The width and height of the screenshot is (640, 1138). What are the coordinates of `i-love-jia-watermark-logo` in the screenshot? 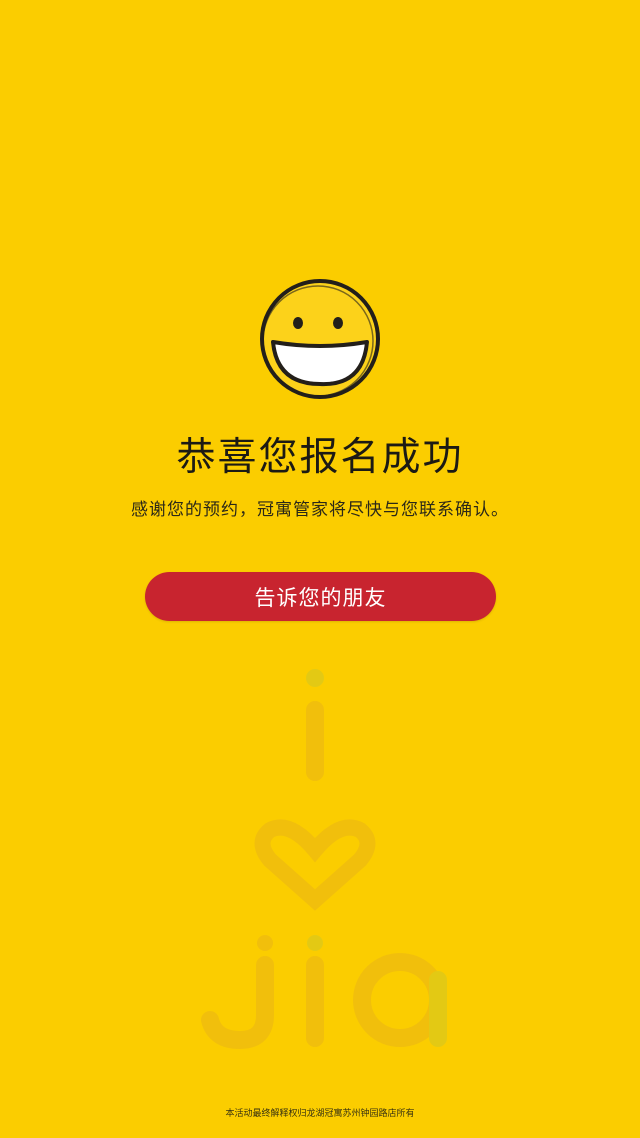 It's located at (324, 859).